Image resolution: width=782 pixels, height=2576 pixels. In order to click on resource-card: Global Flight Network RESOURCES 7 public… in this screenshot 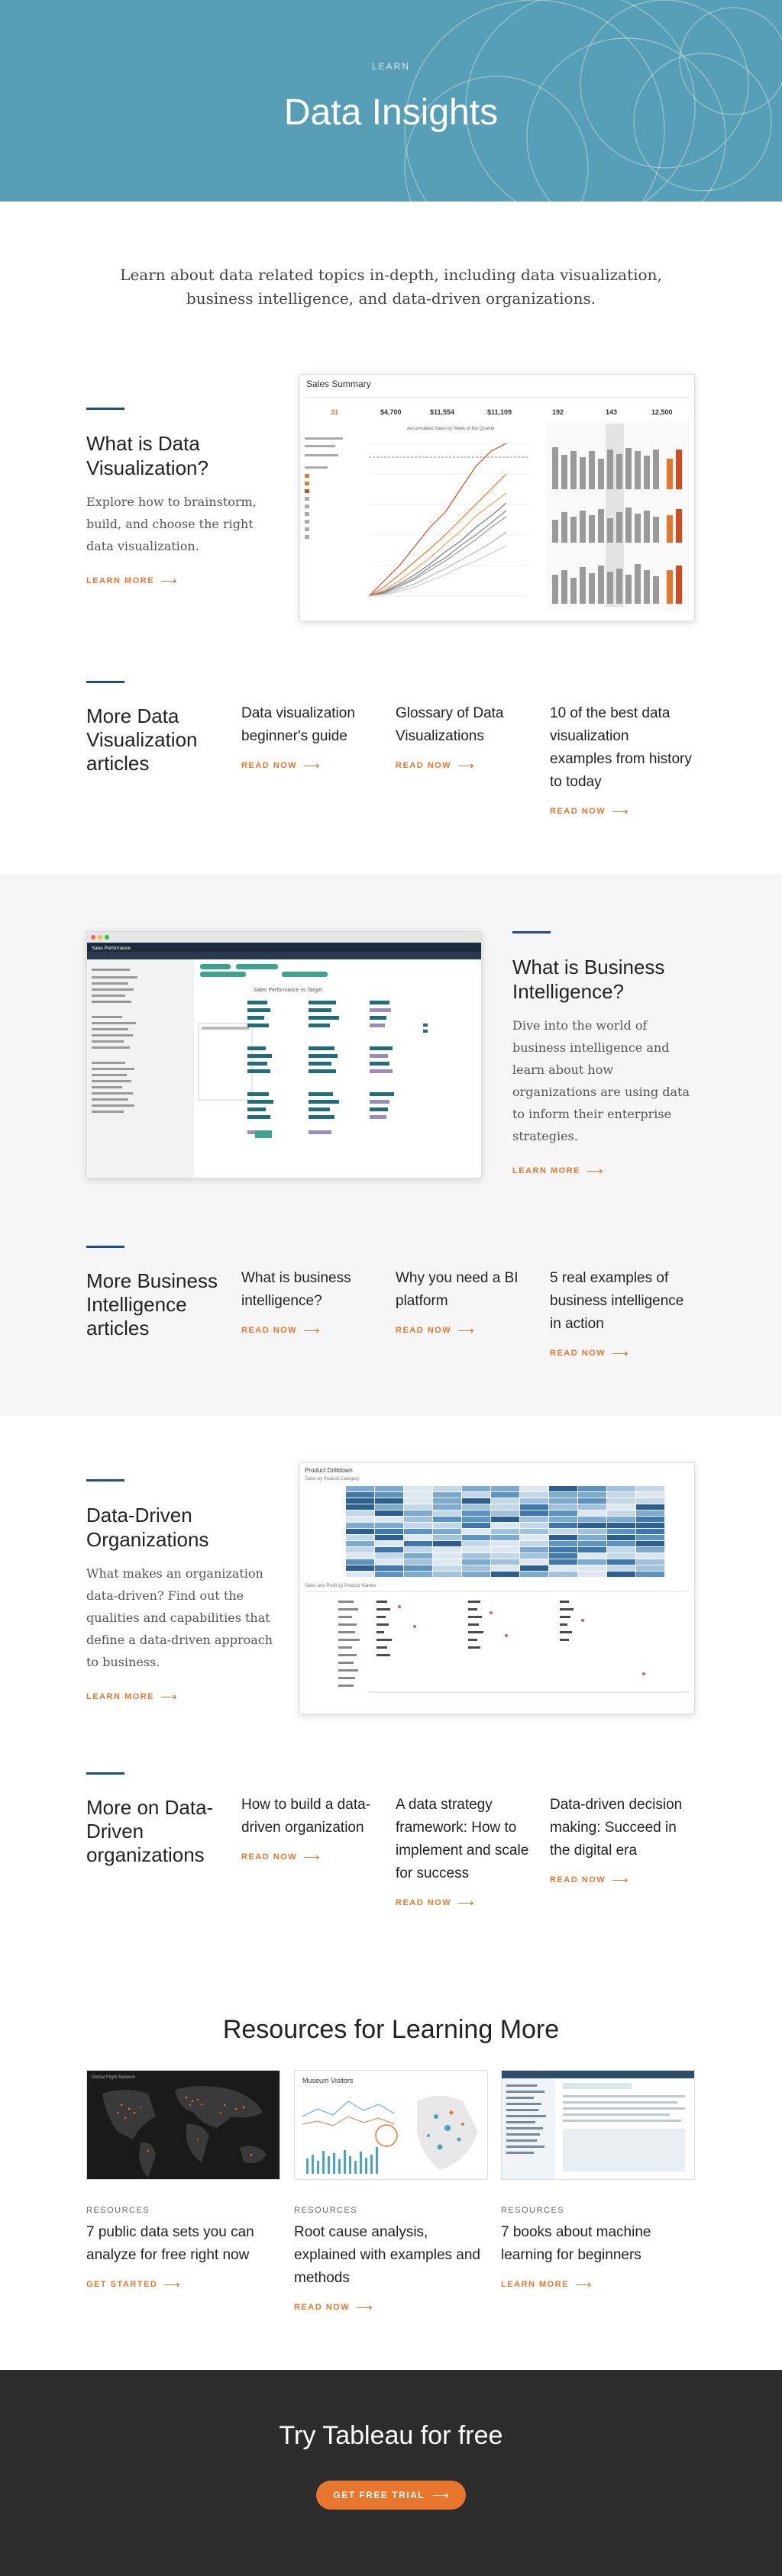, I will do `click(183, 2180)`.